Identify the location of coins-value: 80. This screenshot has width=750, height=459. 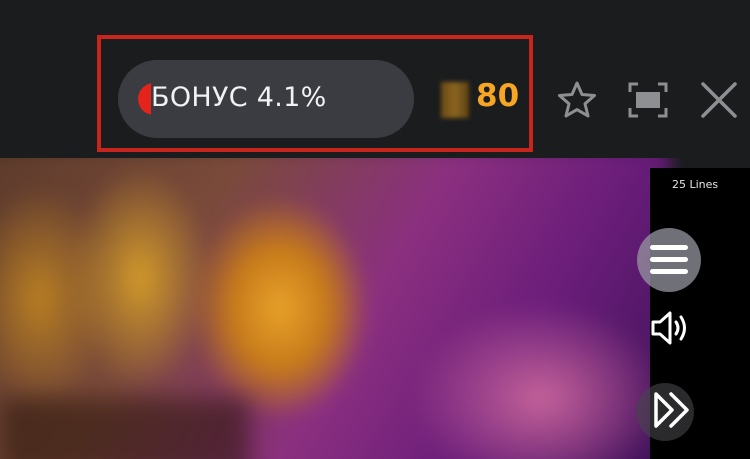
(498, 96).